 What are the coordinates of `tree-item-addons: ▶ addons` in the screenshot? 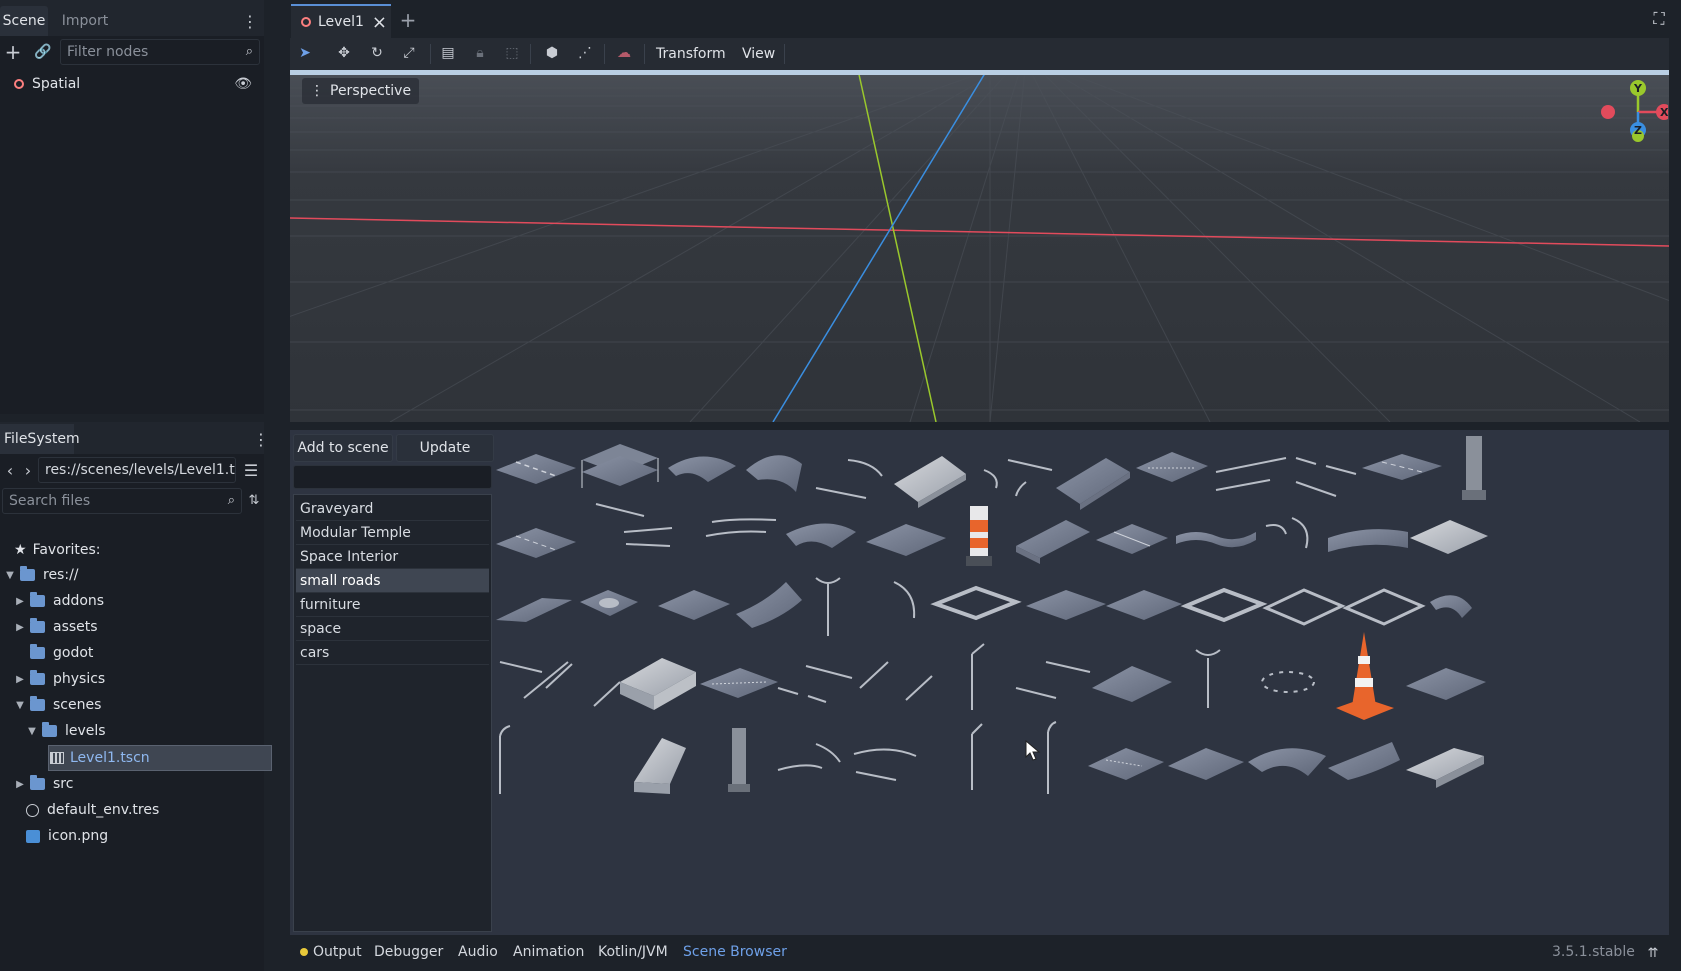 It's located at (59, 601).